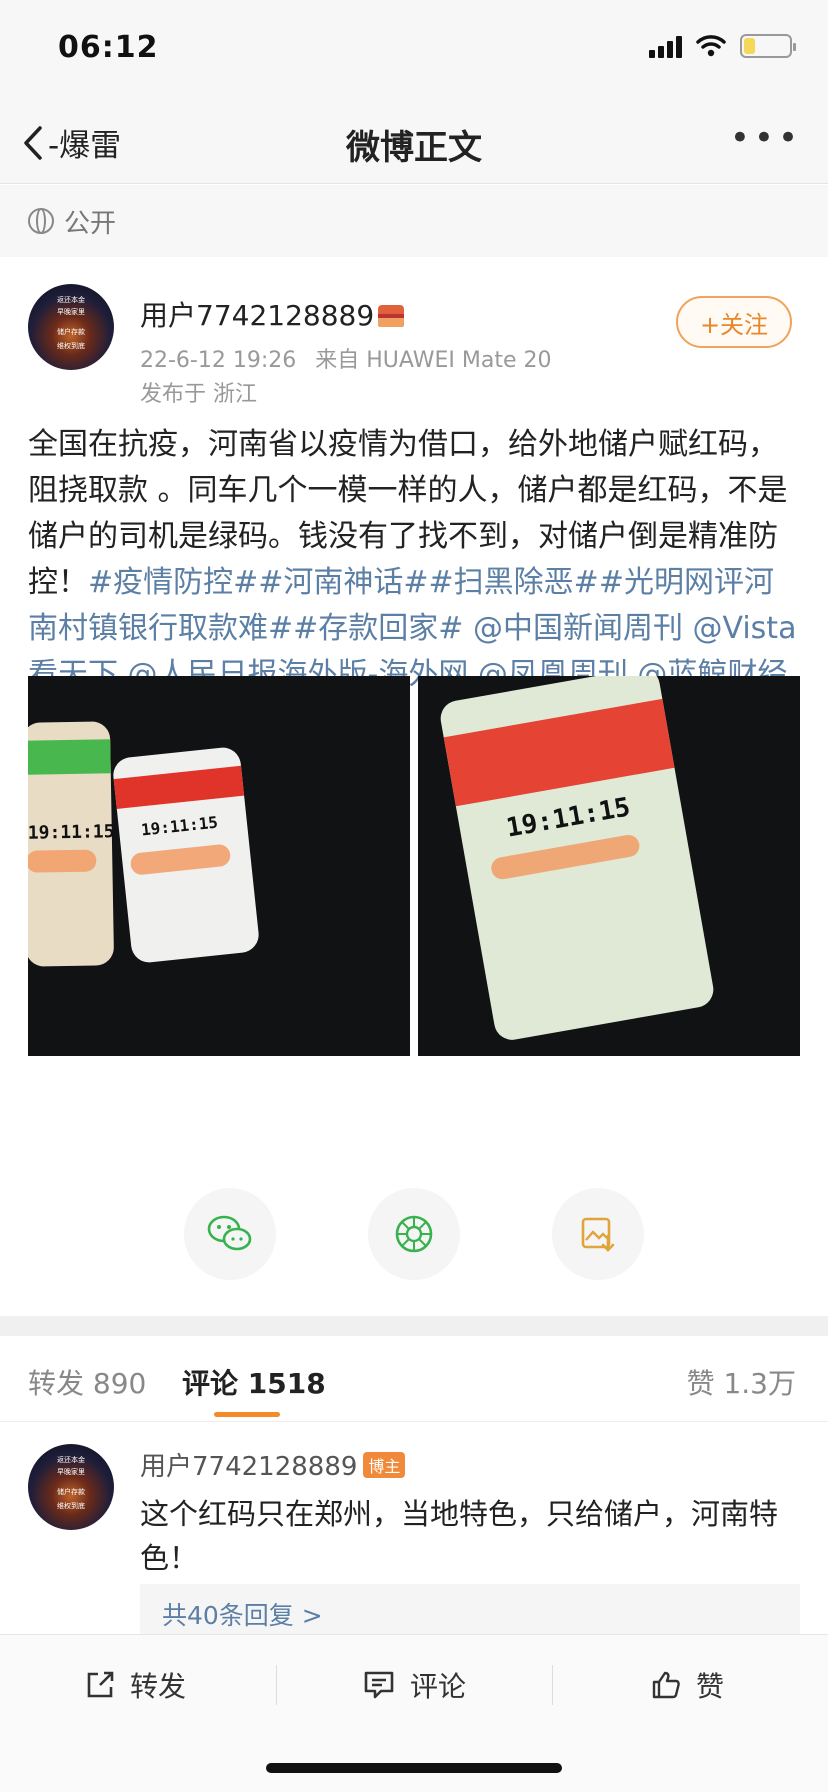 The width and height of the screenshot is (828, 1792). Describe the element at coordinates (459, 1536) in the screenshot. I see `comment-text: 这个红码只在郑州，当地特色，只给储户，河南特色！` at that location.